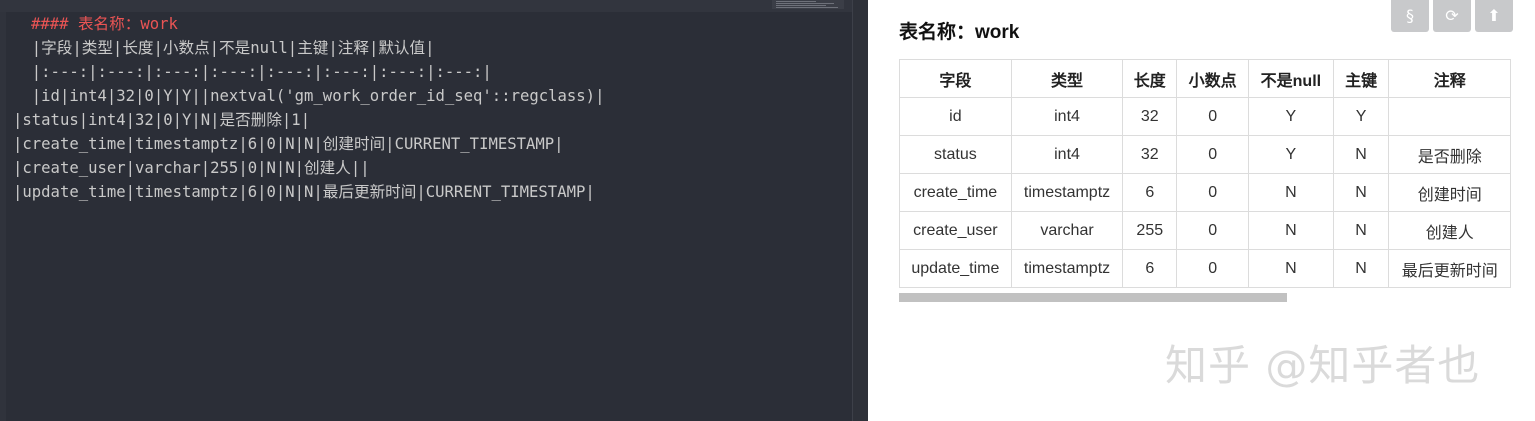 This screenshot has height=421, width=1535. I want to click on table-row: create_time timestamptz 6 0 N N 创建时间, so click(1205, 192).